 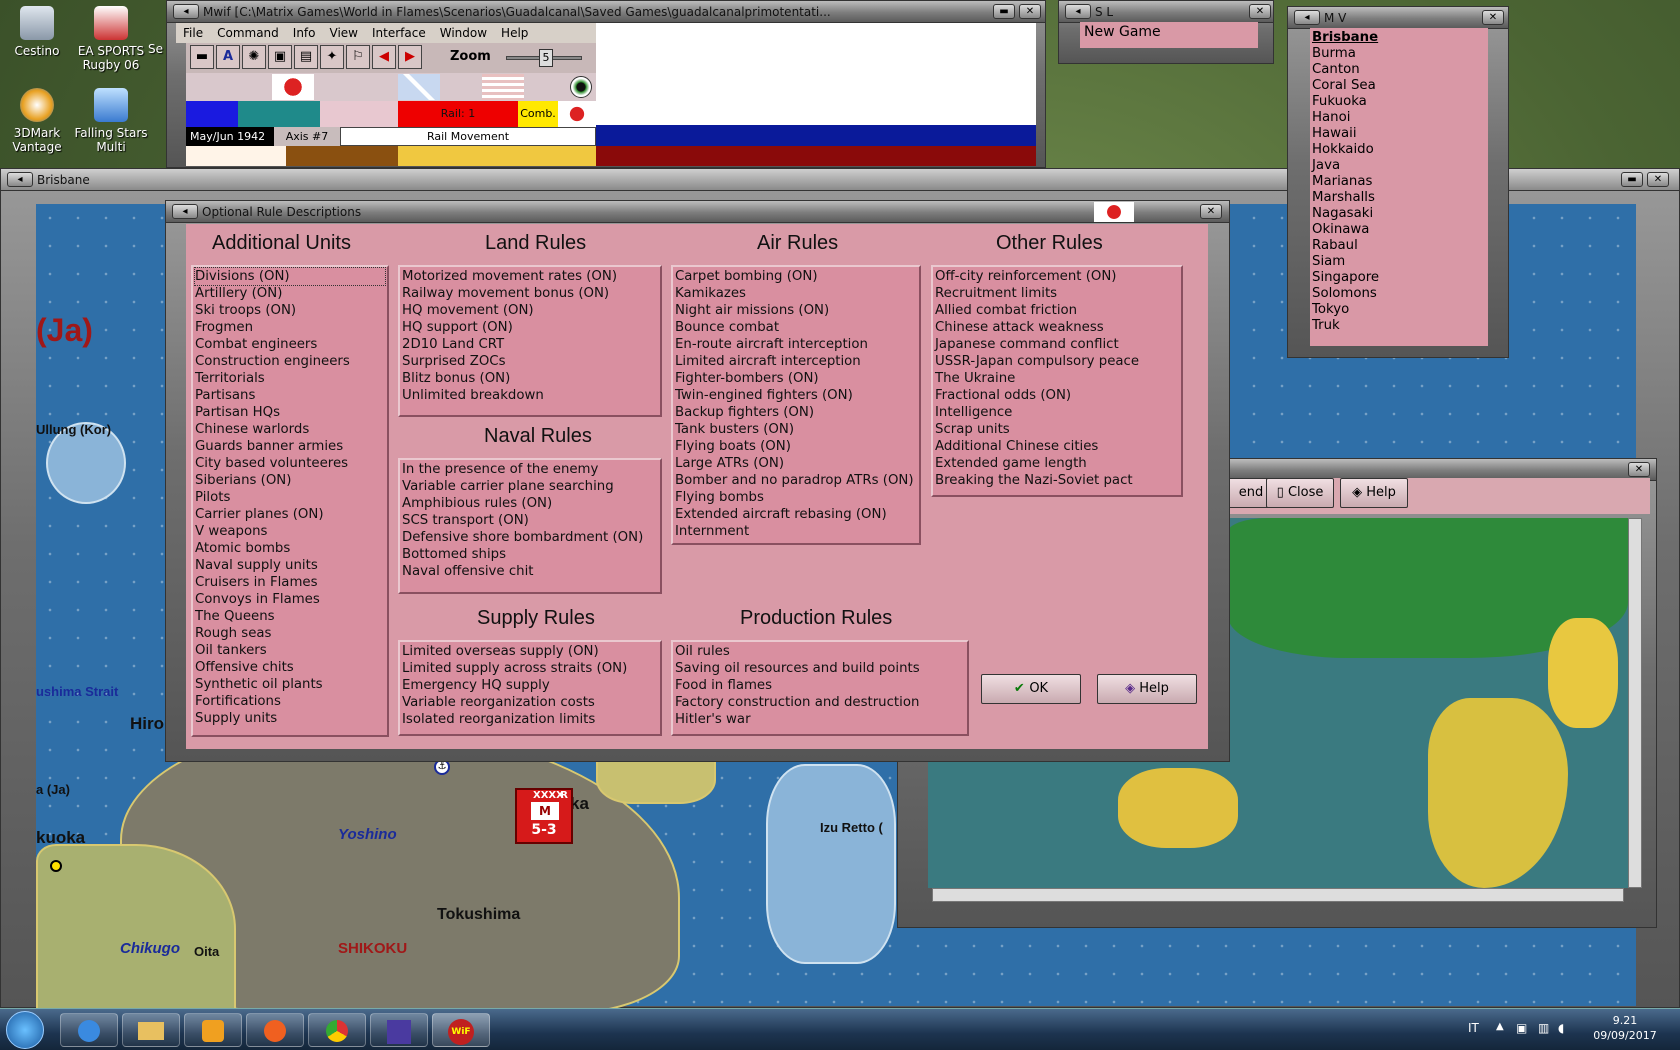 What do you see at coordinates (796, 361) in the screenshot?
I see `list-item: Limited aircraft interception` at bounding box center [796, 361].